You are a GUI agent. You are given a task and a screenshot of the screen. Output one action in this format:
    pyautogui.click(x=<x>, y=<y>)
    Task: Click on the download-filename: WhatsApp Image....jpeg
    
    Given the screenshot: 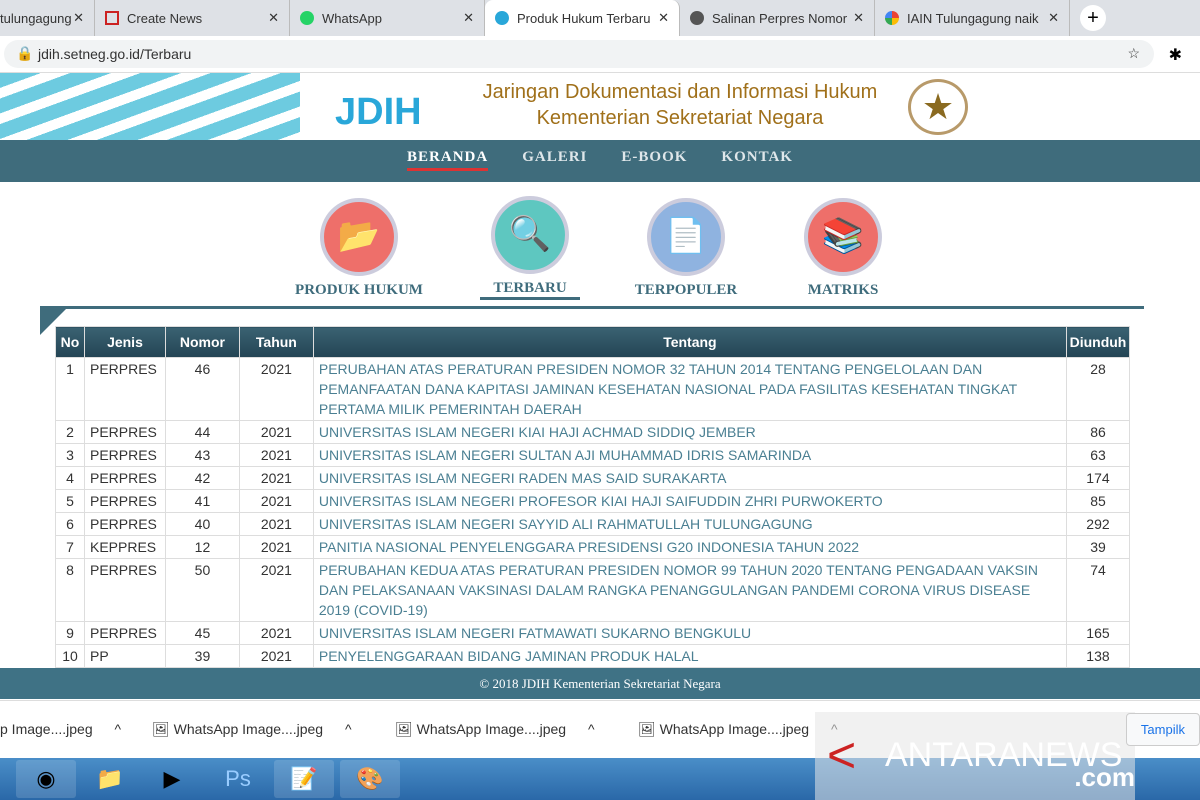 What is the action you would take?
    pyautogui.click(x=734, y=729)
    